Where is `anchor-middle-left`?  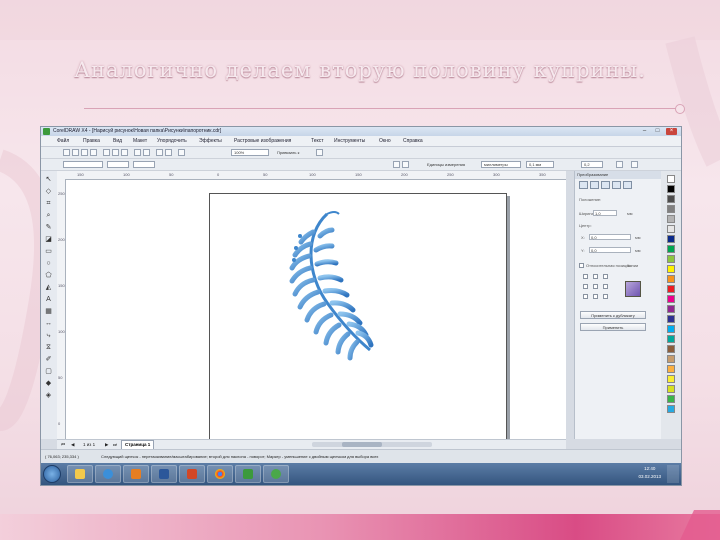 anchor-middle-left is located at coordinates (585, 286).